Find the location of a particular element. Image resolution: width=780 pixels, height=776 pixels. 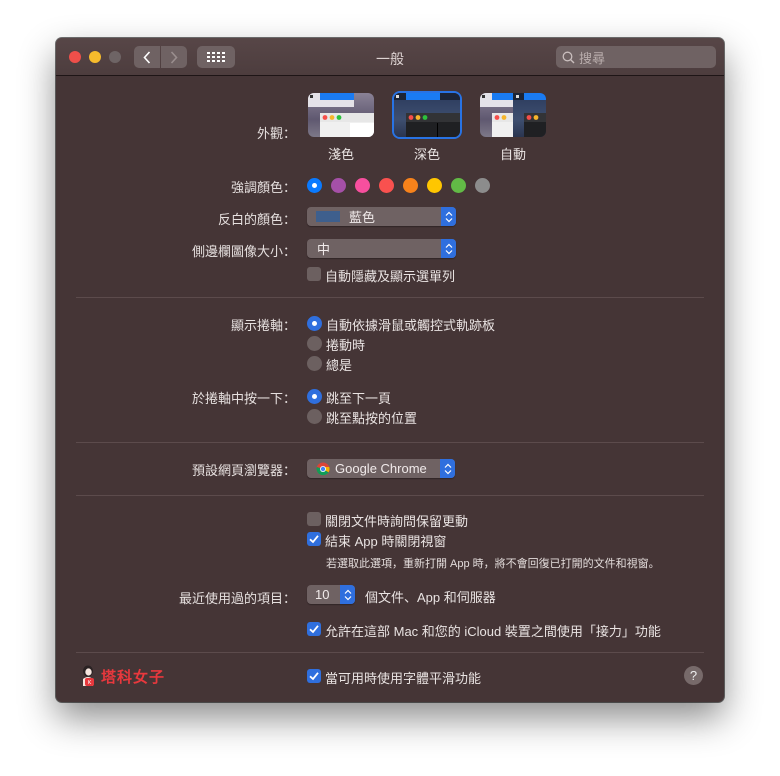

recent-items-value: 10 is located at coordinates (322, 594).